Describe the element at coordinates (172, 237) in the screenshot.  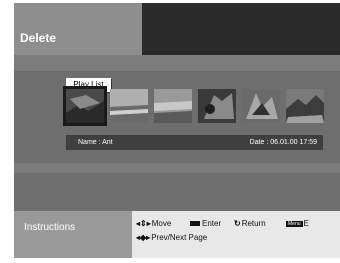
I see `prev-next-hint: ◂◆▸Prev/Next Page` at that location.